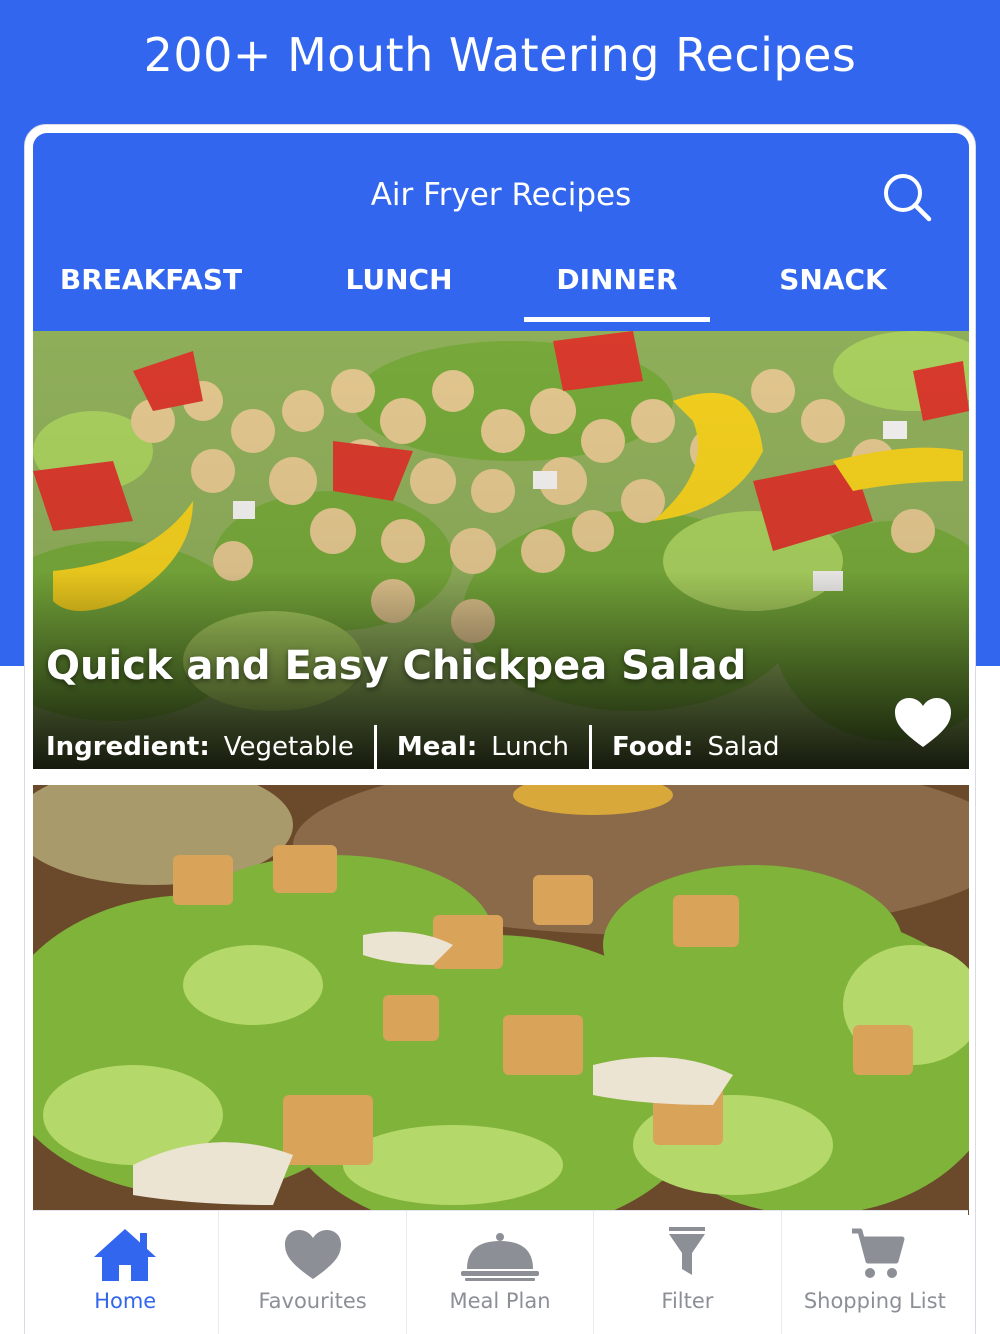 Image resolution: width=1000 pixels, height=1334 pixels. I want to click on category-tabs: BREAKFAST LUNCH DINNER SNACK, so click(501, 288).